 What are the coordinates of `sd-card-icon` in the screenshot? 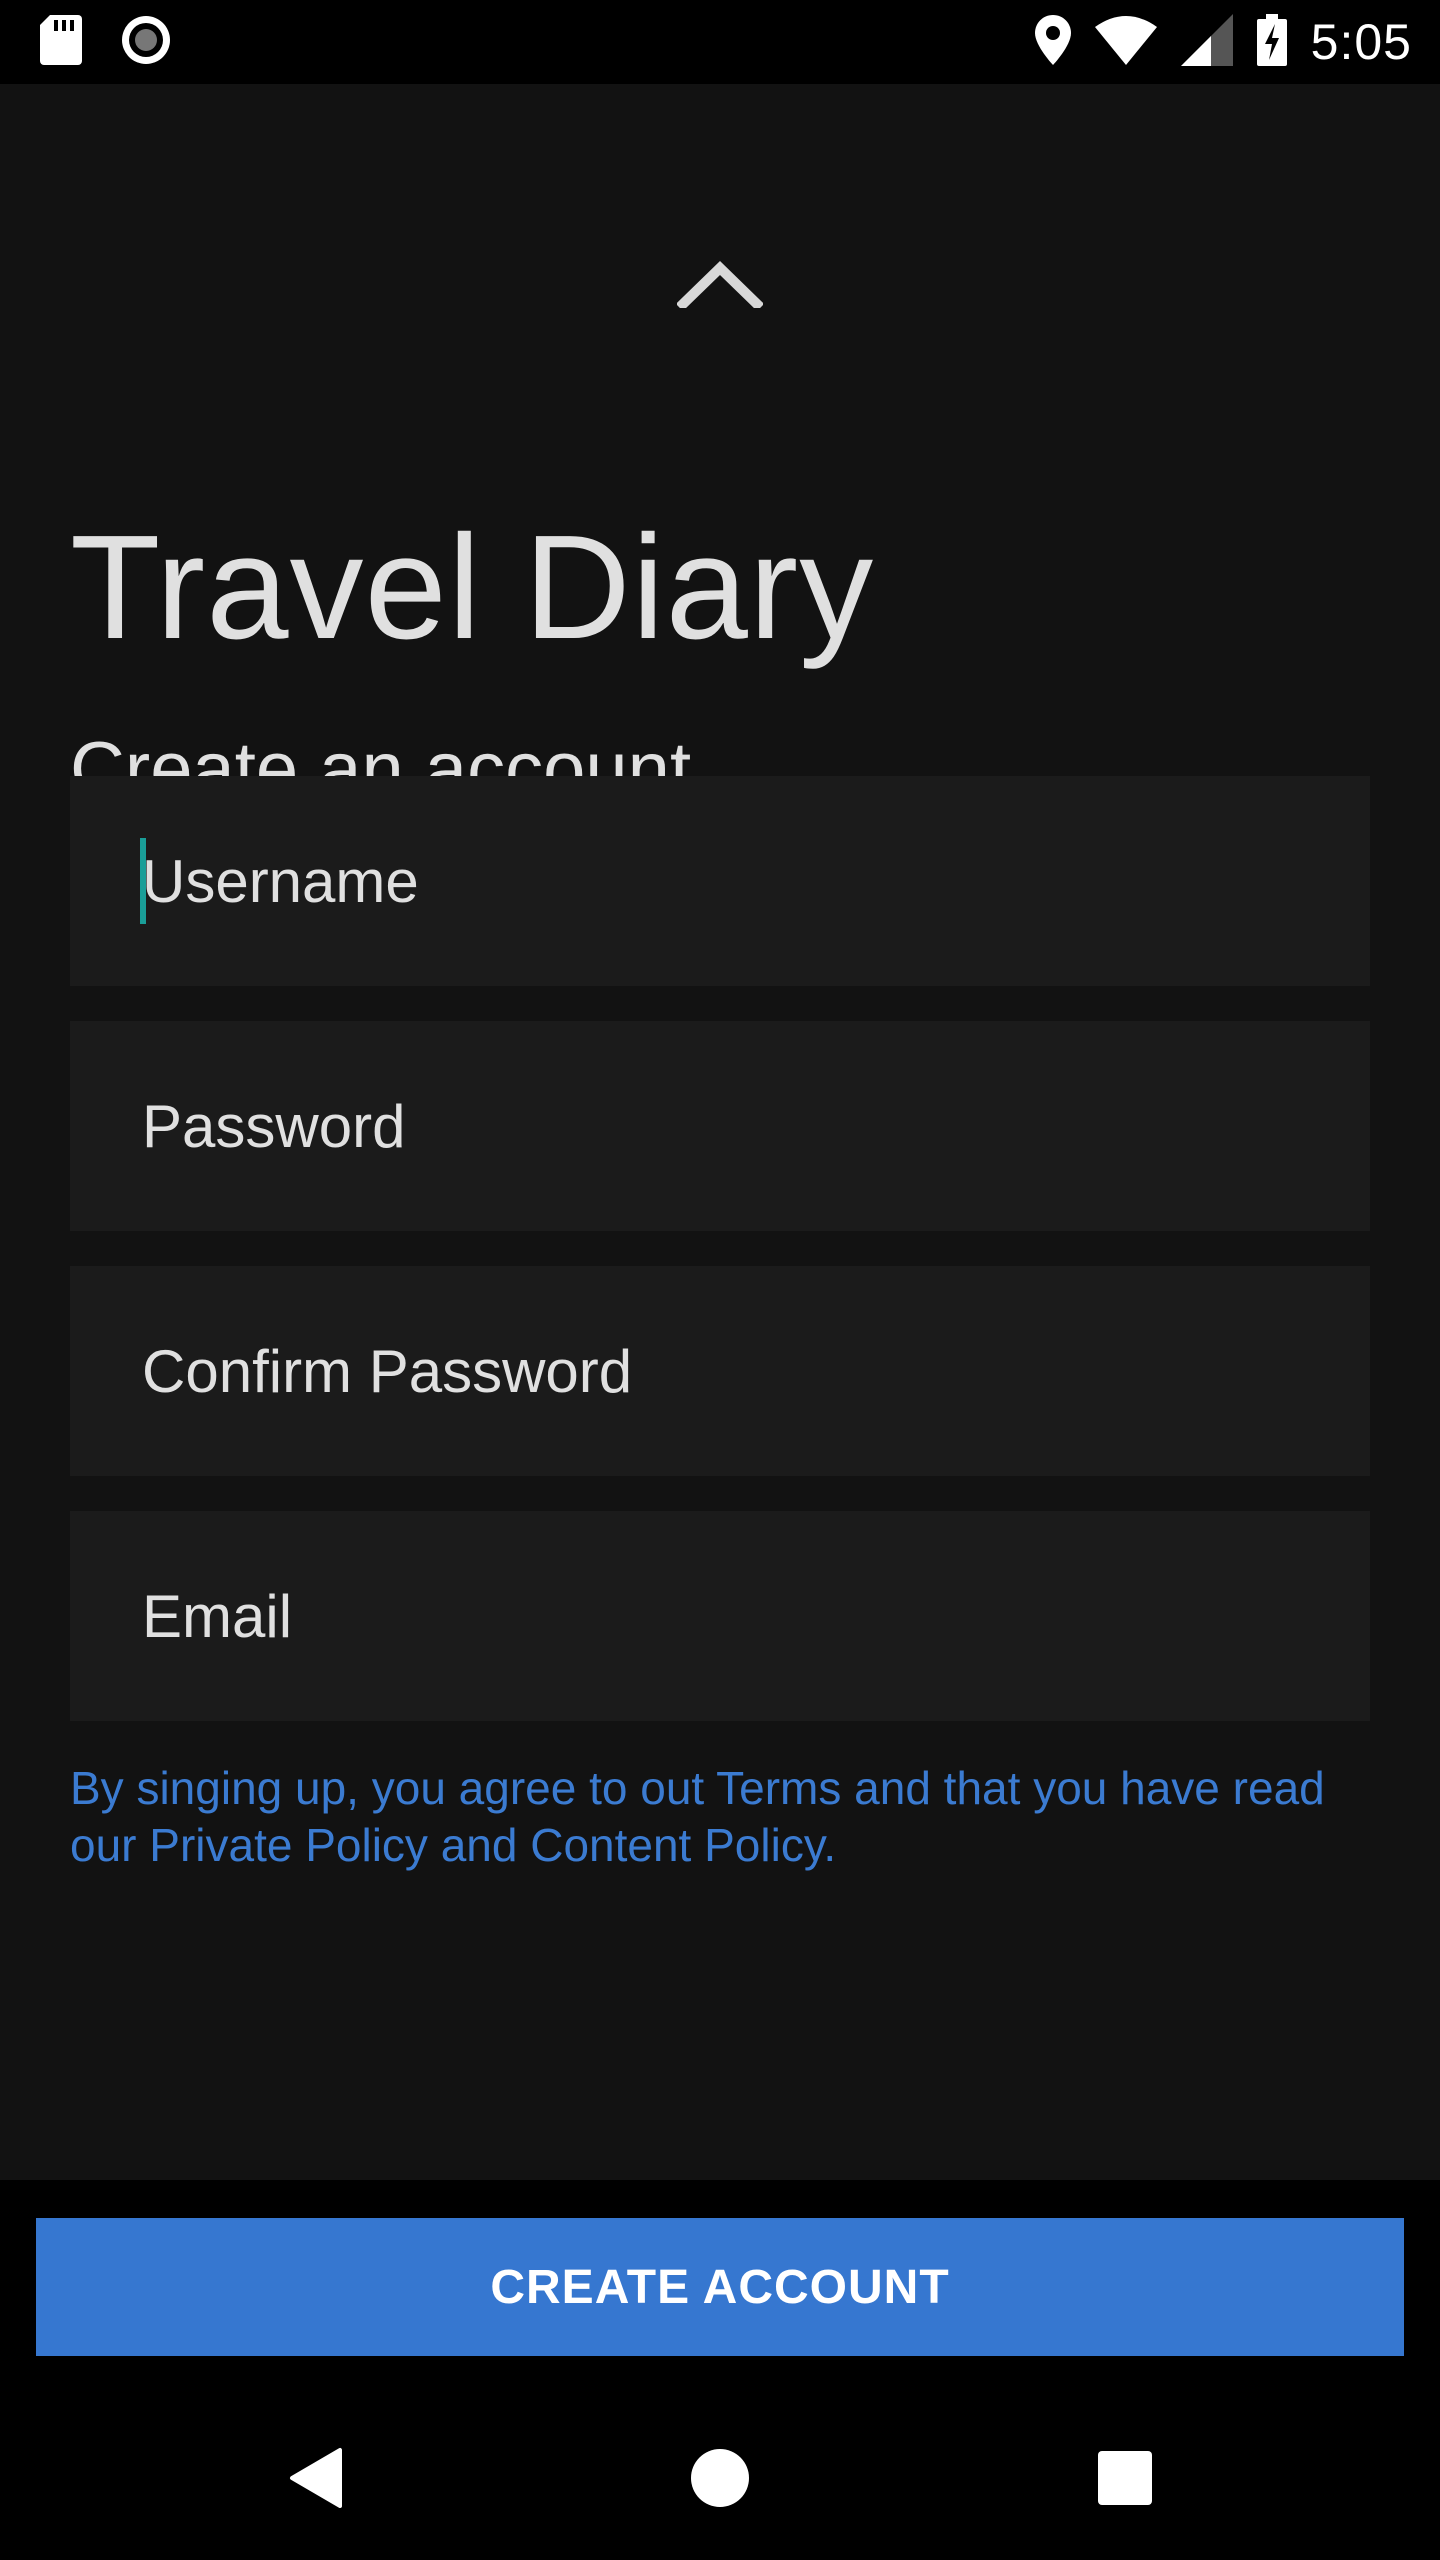 It's located at (61, 42).